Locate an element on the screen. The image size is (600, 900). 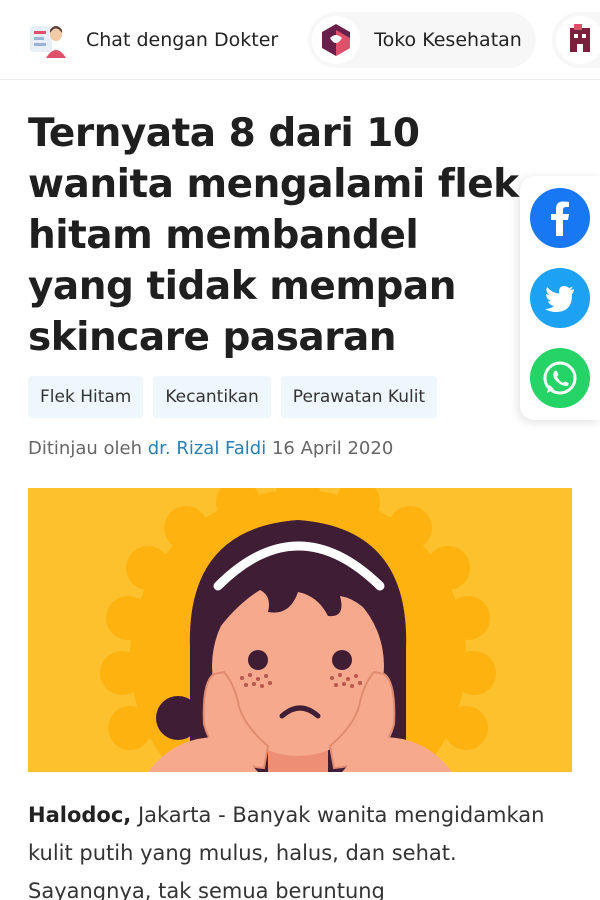
whatsapp-icon is located at coordinates (560, 378).